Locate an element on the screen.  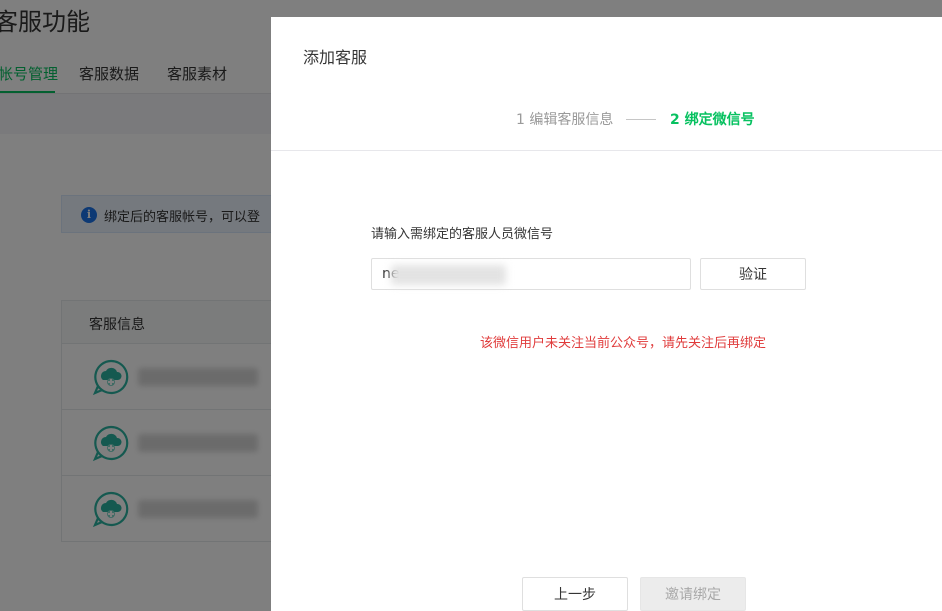
error-message: 该微信用户未关注当前公众号，请先关注后再绑定 is located at coordinates (623, 343).